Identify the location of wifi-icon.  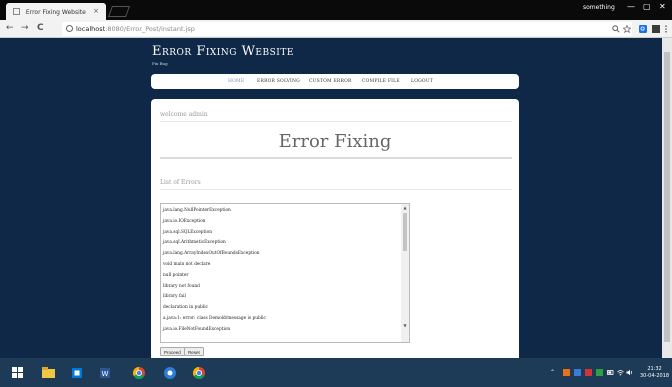
(620, 372).